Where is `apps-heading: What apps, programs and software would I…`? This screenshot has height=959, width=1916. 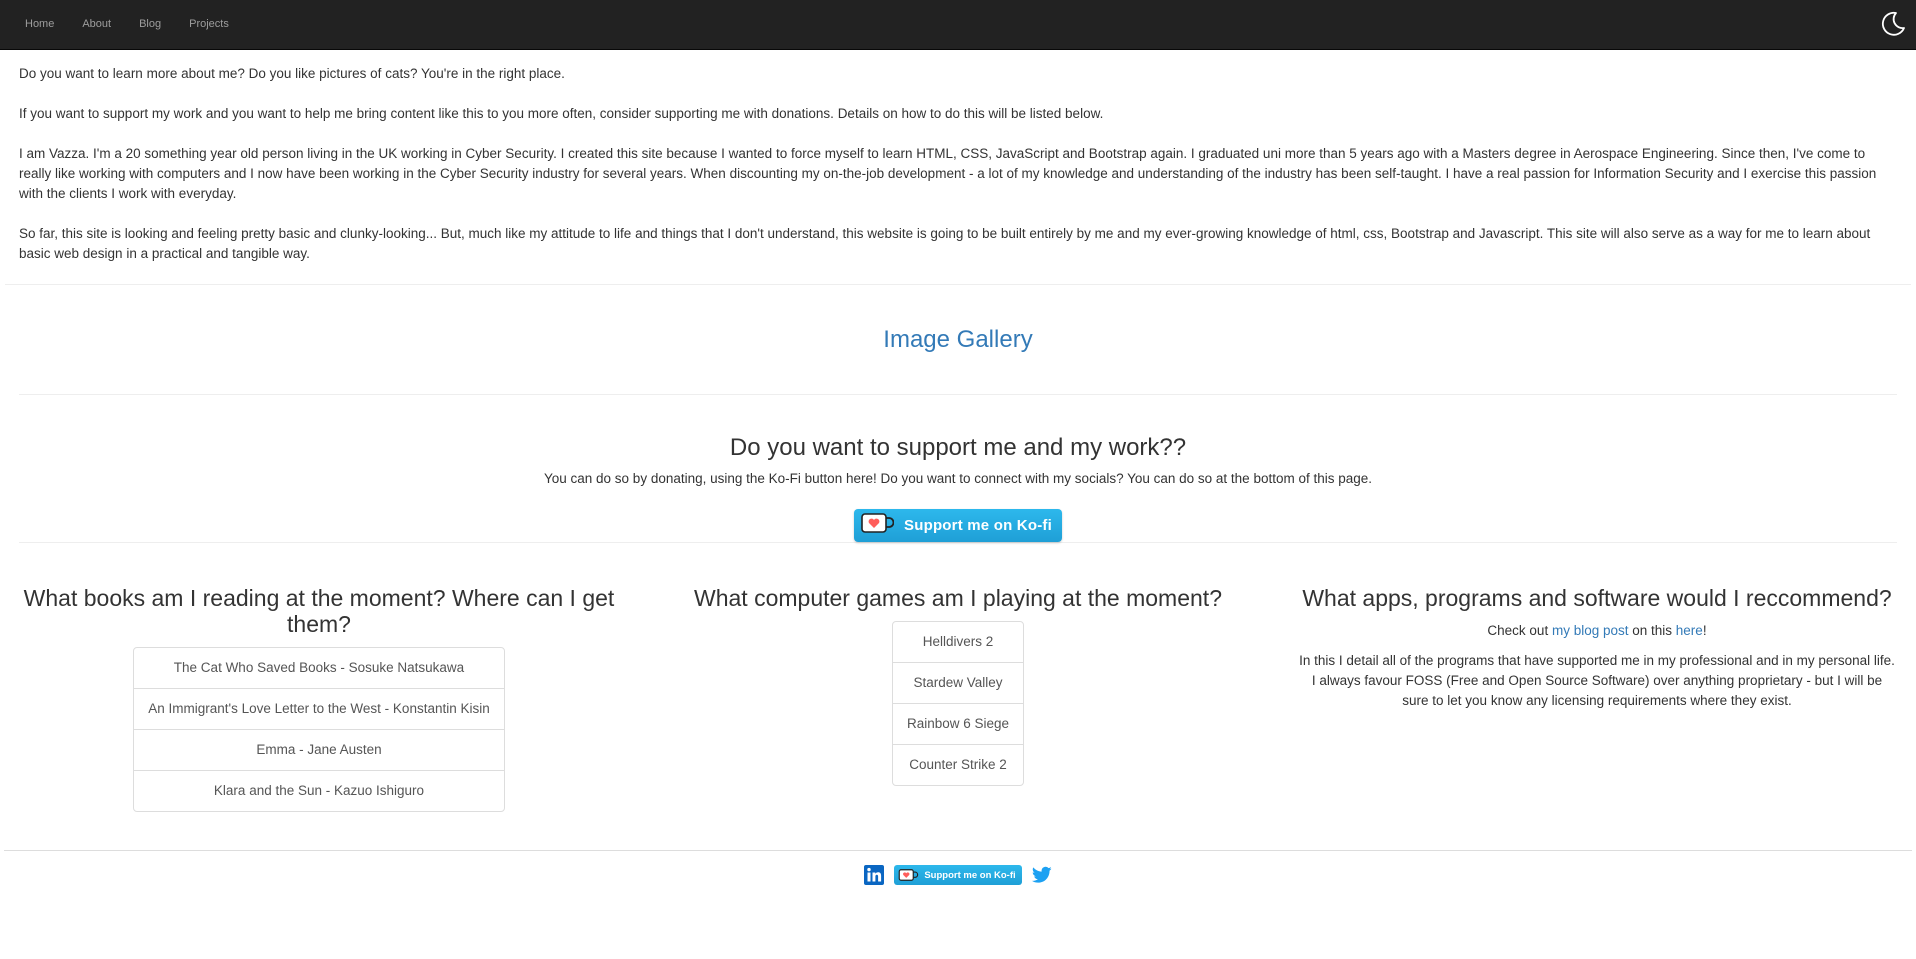 apps-heading: What apps, programs and software would I… is located at coordinates (1597, 598).